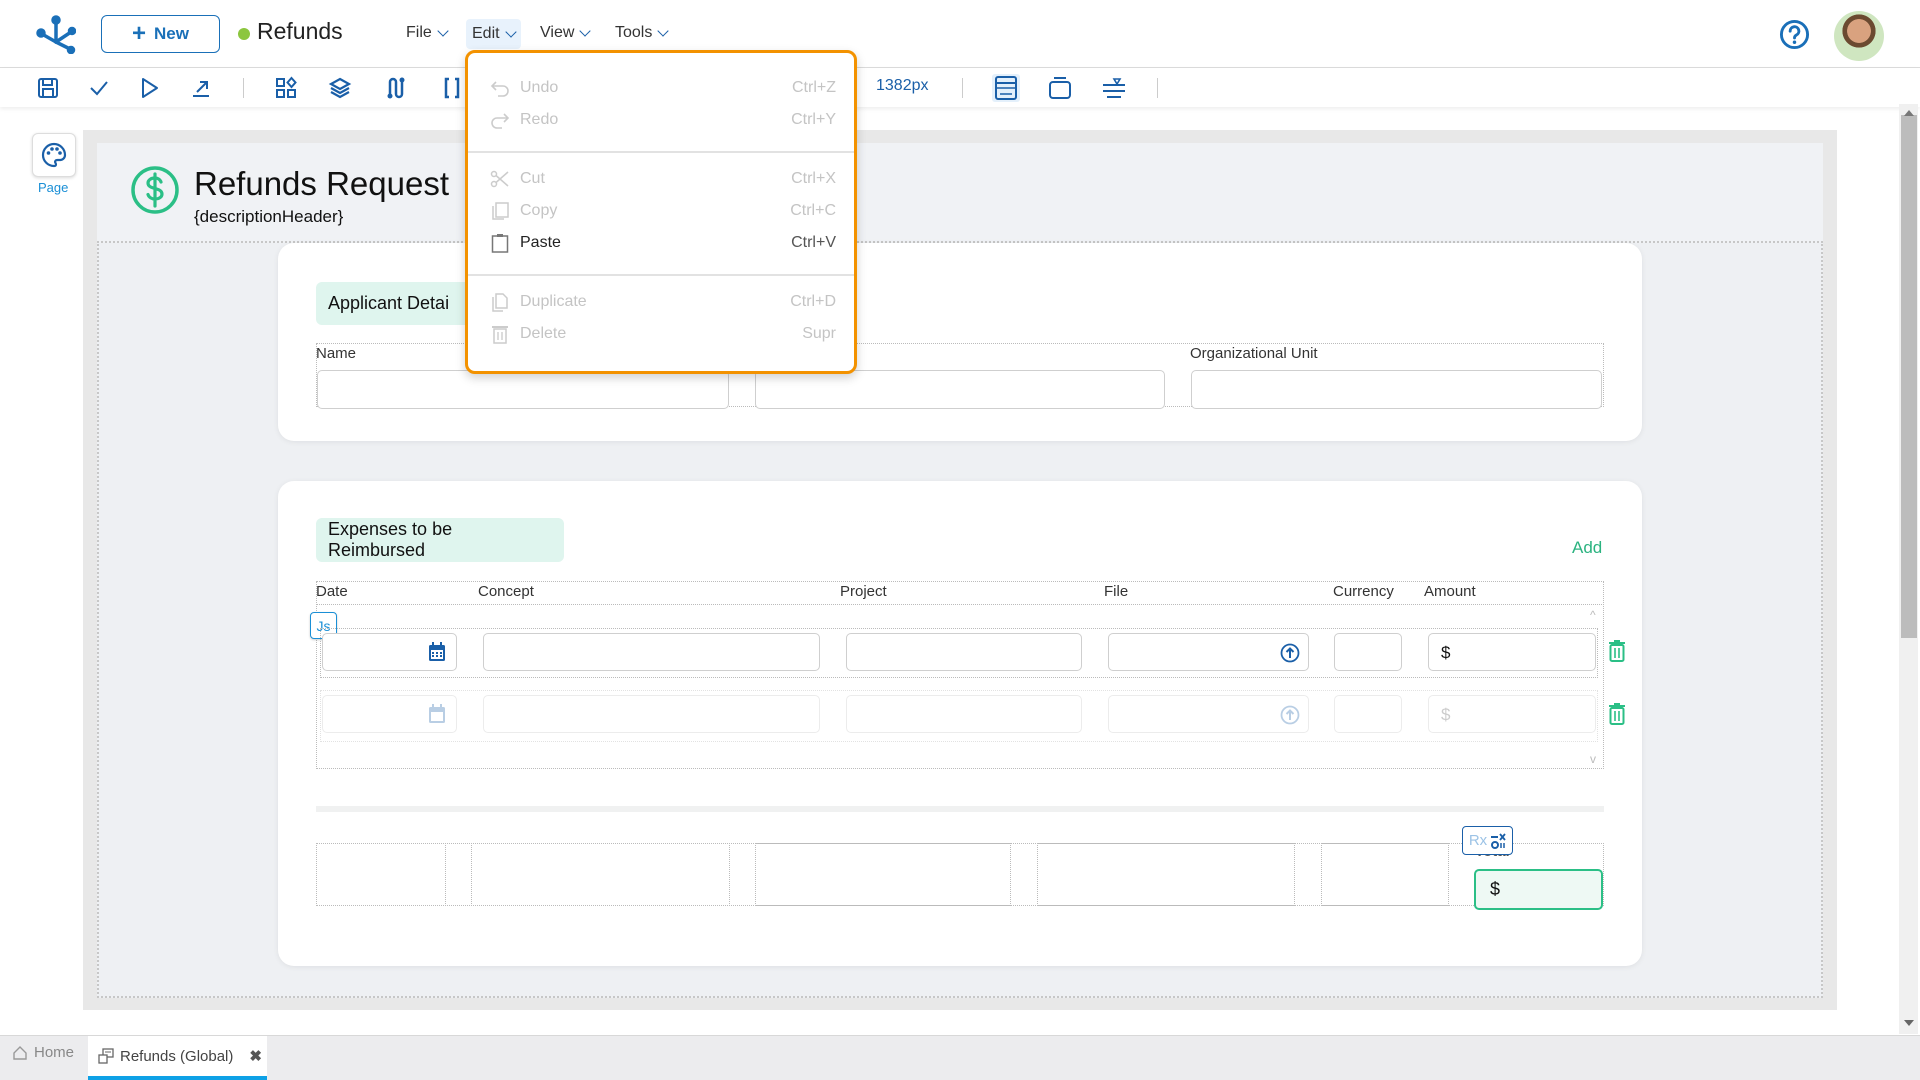 This screenshot has height=1080, width=1920. What do you see at coordinates (1450, 591) in the screenshot?
I see `column-header-amount: Amount` at bounding box center [1450, 591].